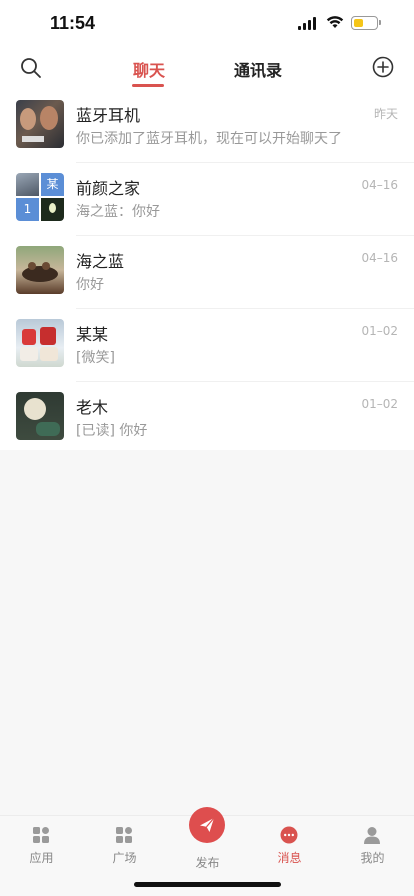 This screenshot has width=414, height=896. Describe the element at coordinates (289, 858) in the screenshot. I see `tab-label: 消息` at that location.